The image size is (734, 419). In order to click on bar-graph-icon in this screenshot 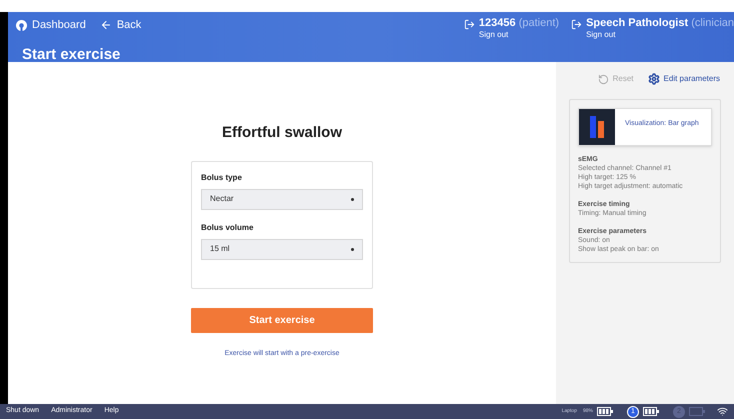, I will do `click(597, 127)`.